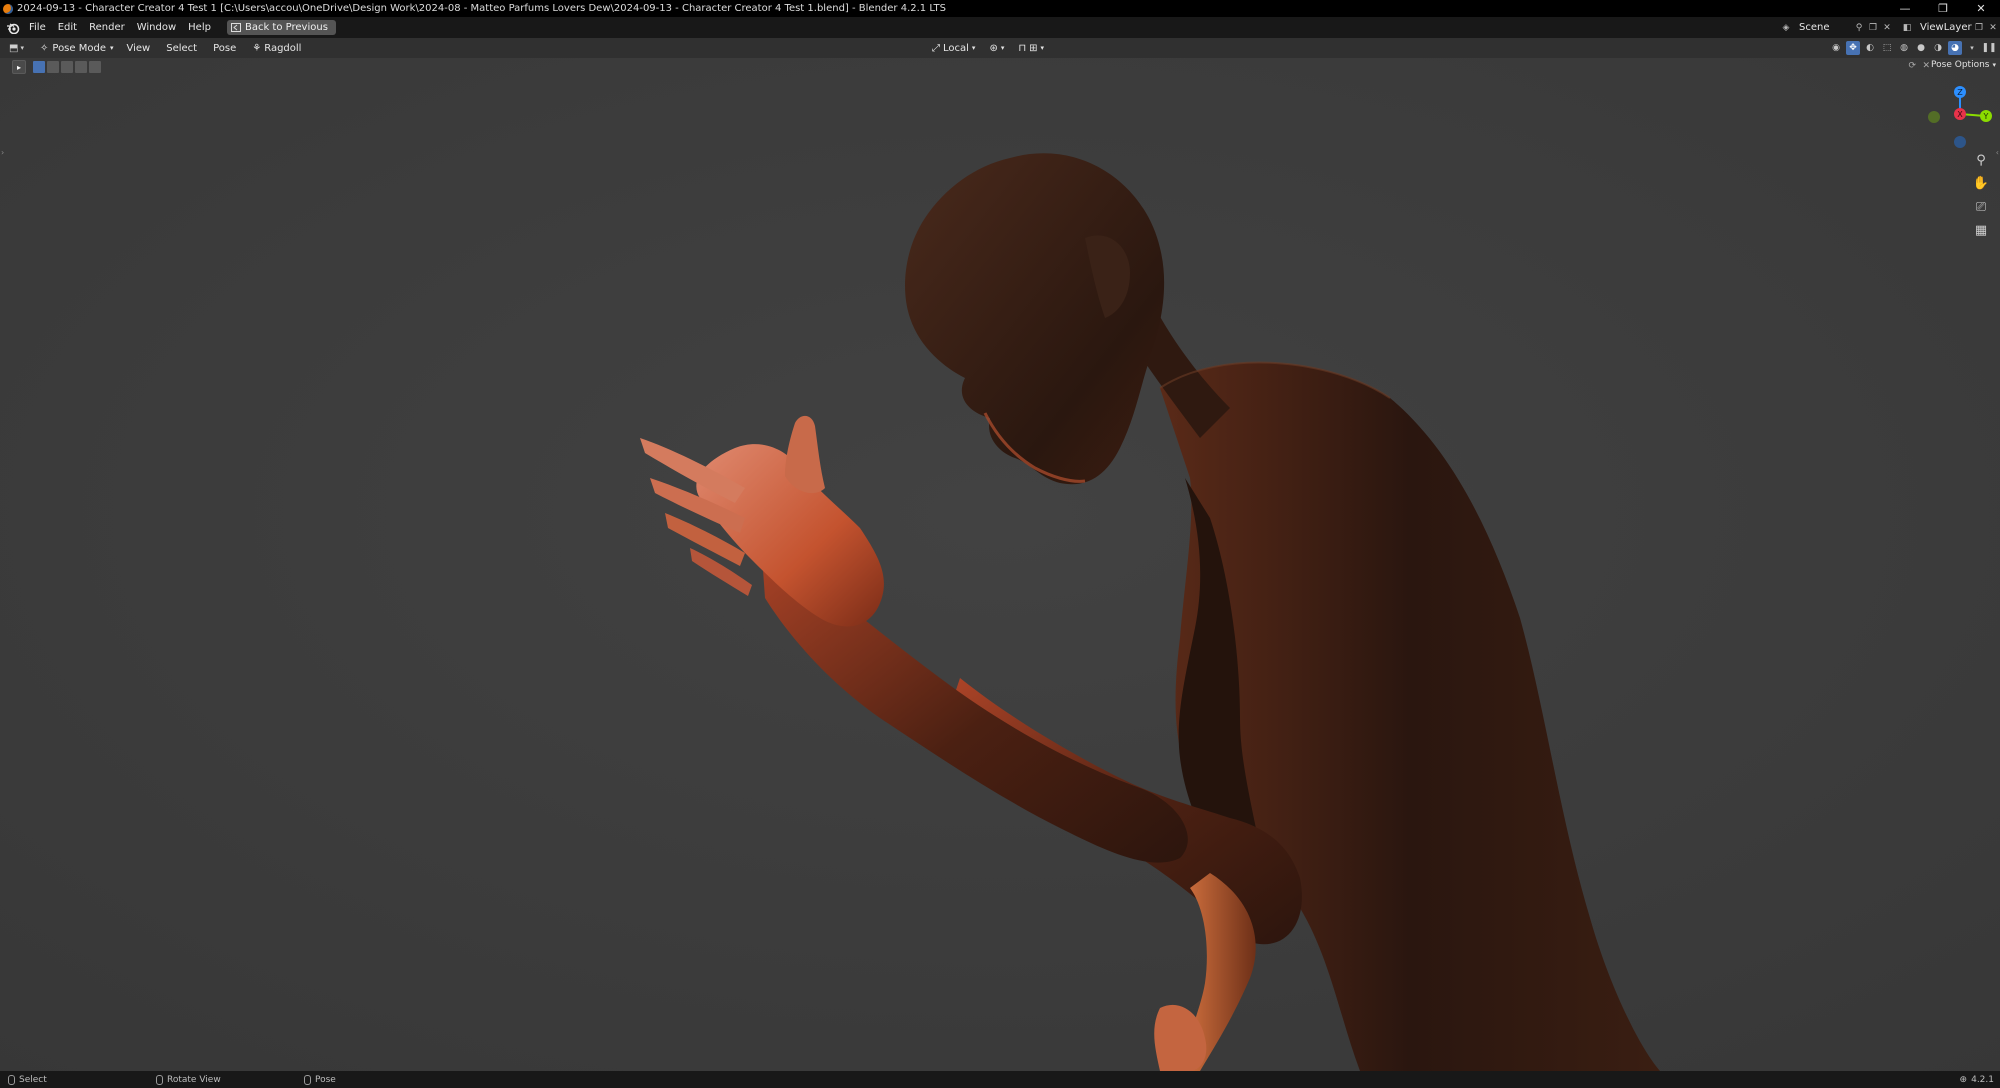 Image resolution: width=2000 pixels, height=1088 pixels. I want to click on pan-hand-icon: ✋, so click(1981, 183).